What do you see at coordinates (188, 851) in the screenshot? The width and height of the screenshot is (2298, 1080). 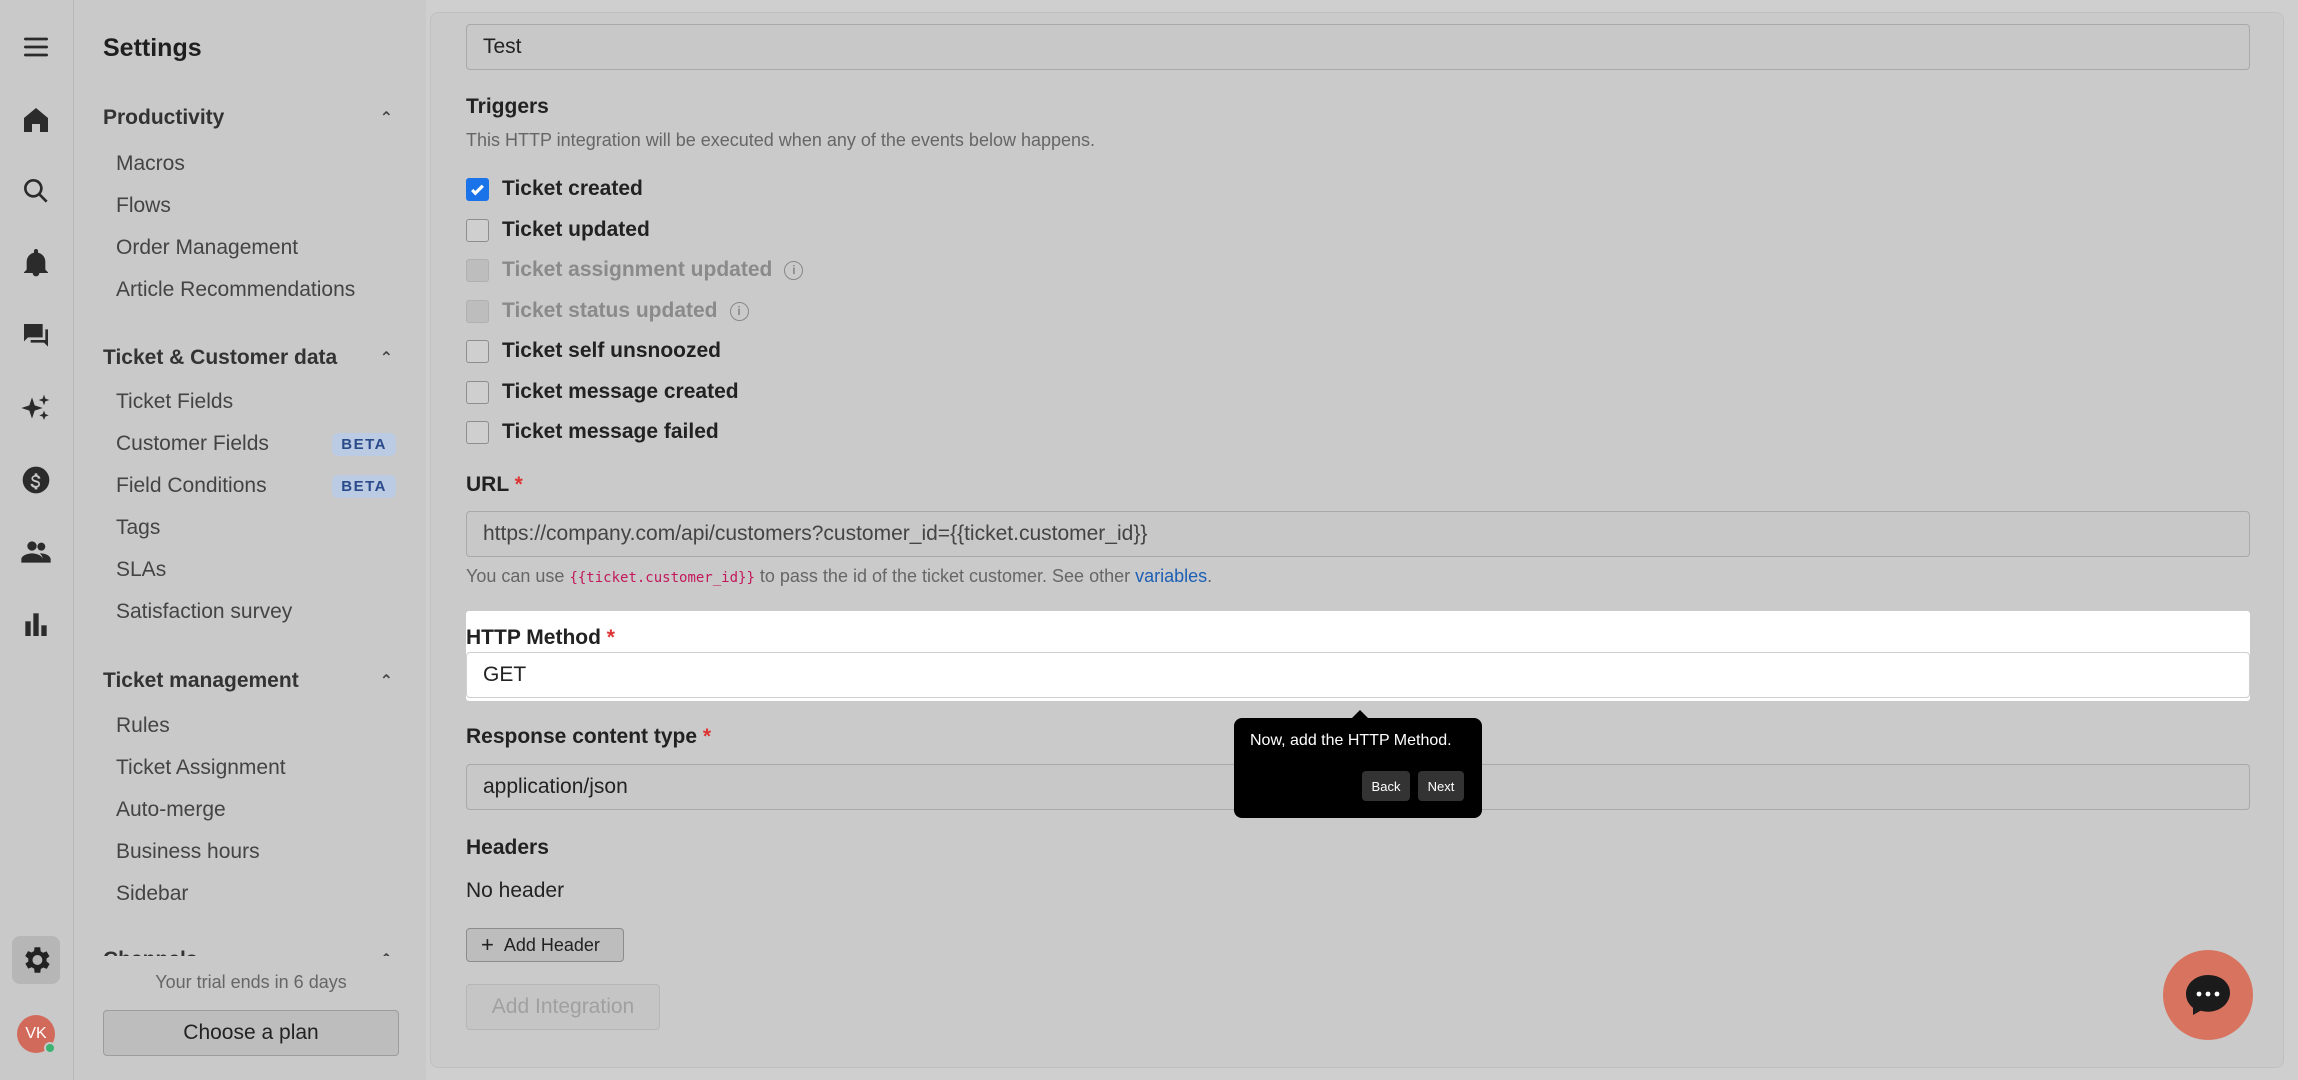 I see `sidebar-item-label: Business hours` at bounding box center [188, 851].